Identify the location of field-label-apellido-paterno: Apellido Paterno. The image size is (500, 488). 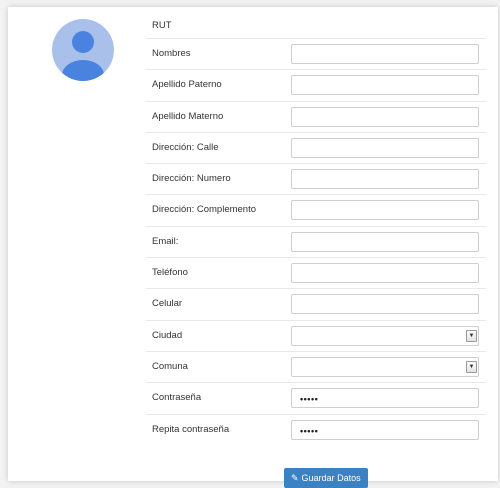
(187, 85).